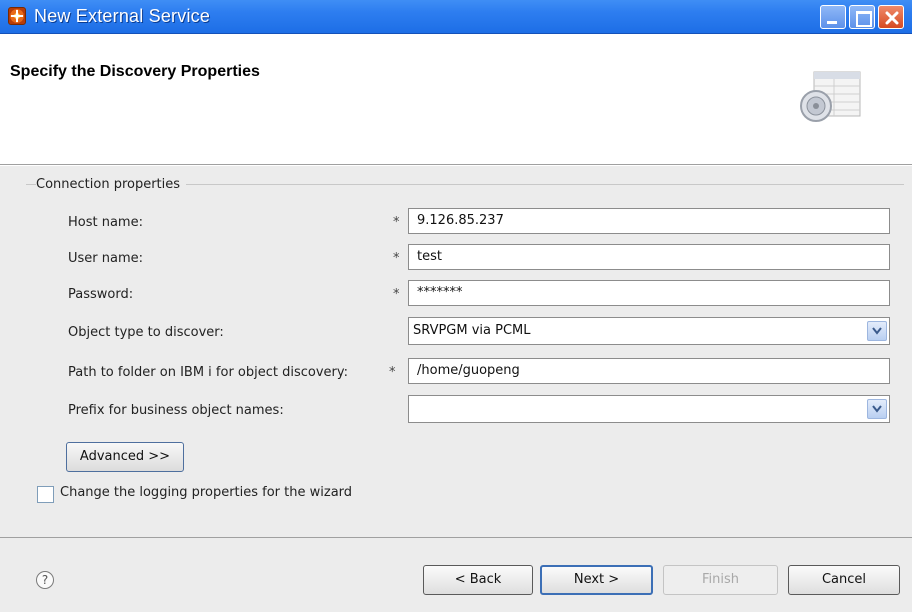 The image size is (912, 612). I want to click on object-type-dropdown-button, so click(877, 331).